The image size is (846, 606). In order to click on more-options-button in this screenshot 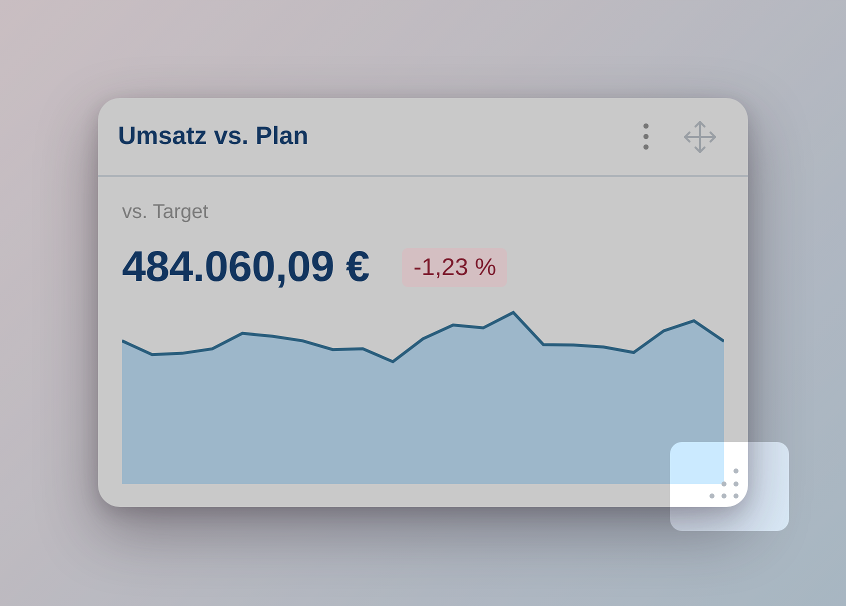, I will do `click(646, 136)`.